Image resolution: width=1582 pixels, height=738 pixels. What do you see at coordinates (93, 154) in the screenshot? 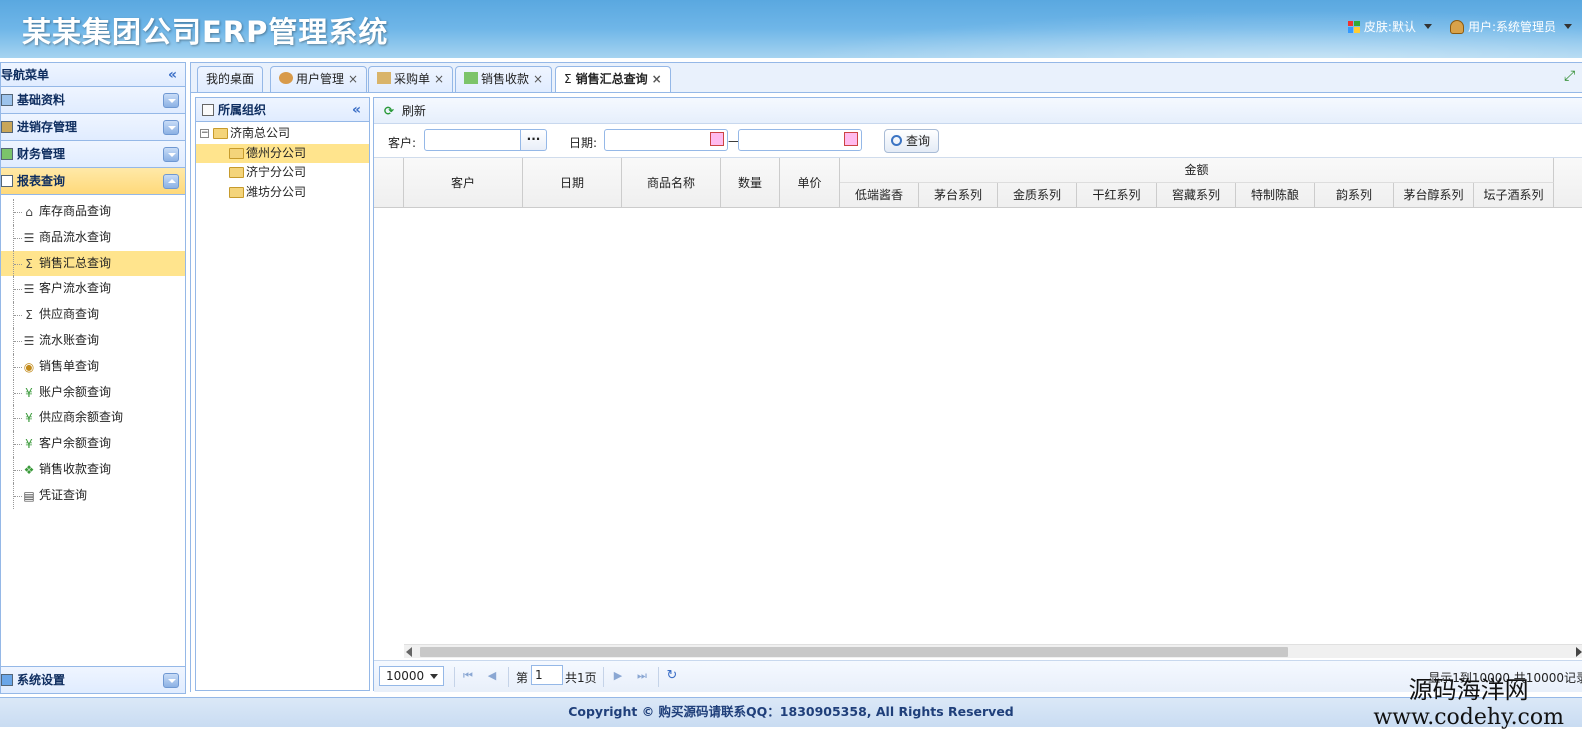
I see `nav-section-finance: 财务管理` at bounding box center [93, 154].